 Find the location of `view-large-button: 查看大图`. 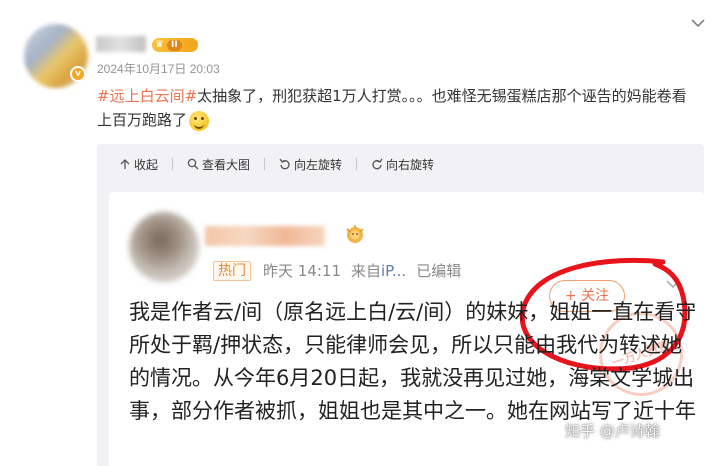

view-large-button: 查看大图 is located at coordinates (218, 164).